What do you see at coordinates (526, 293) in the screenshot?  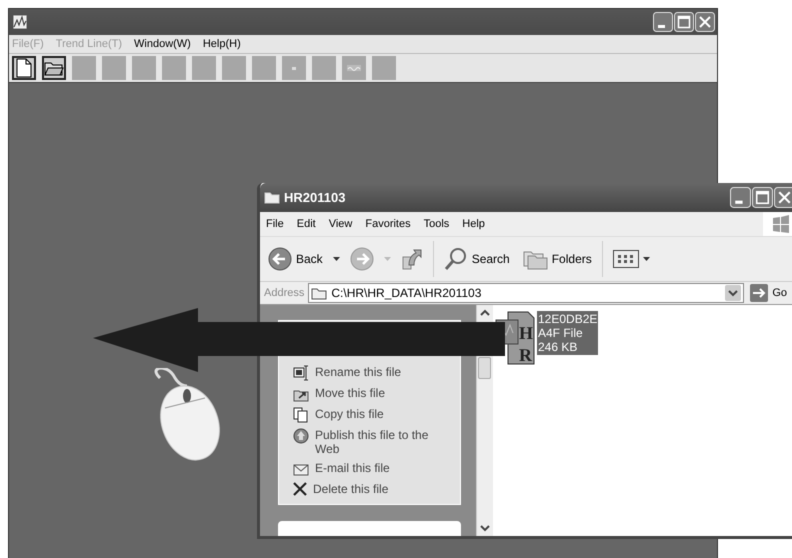 I see `address-field: C:\HR\HR_DATA\HR201103` at bounding box center [526, 293].